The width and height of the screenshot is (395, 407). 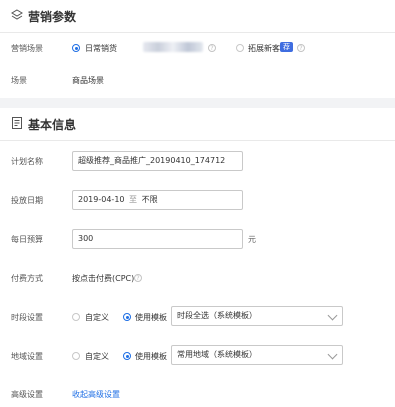 What do you see at coordinates (97, 317) in the screenshot?
I see `time-custom-label: 自定义` at bounding box center [97, 317].